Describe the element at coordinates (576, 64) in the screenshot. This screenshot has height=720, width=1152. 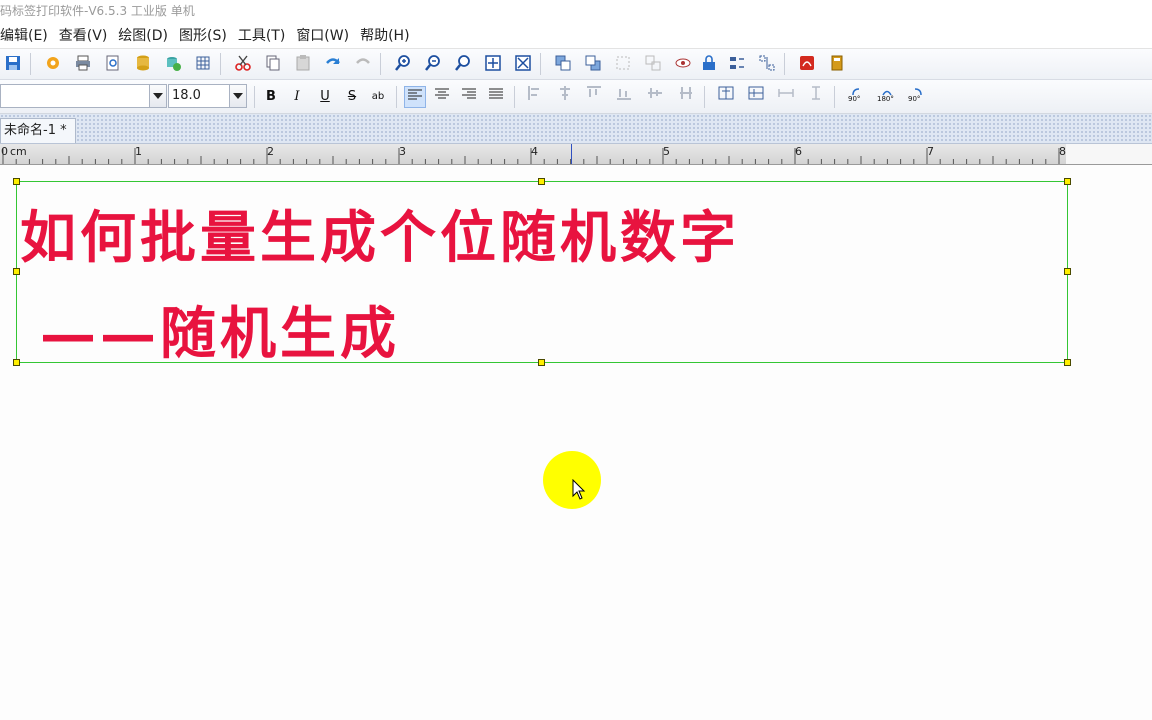
I see `main-toolbar` at that location.